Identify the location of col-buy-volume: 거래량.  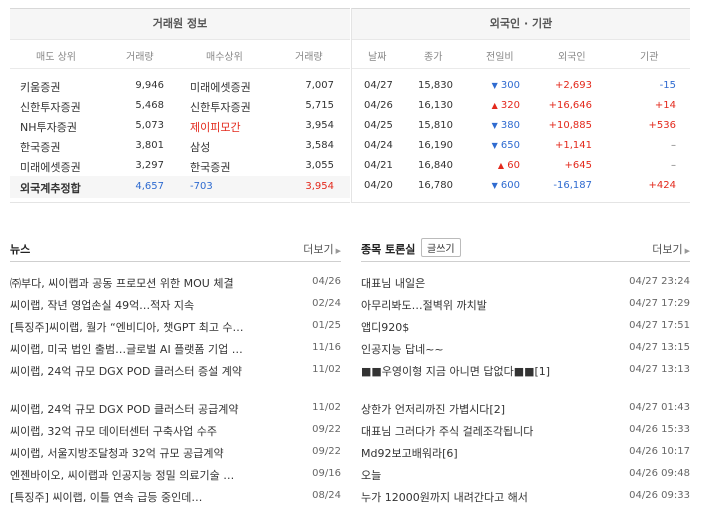
(309, 57).